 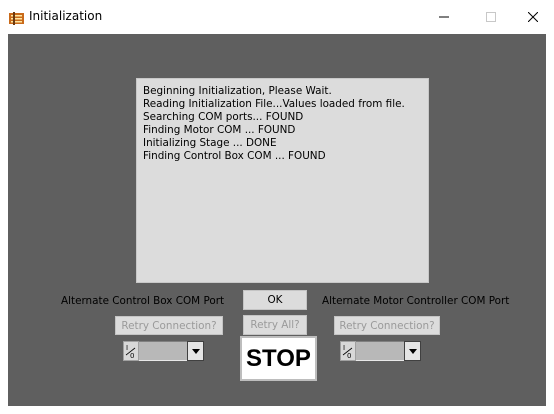 I want to click on maximize-button, so click(x=491, y=17).